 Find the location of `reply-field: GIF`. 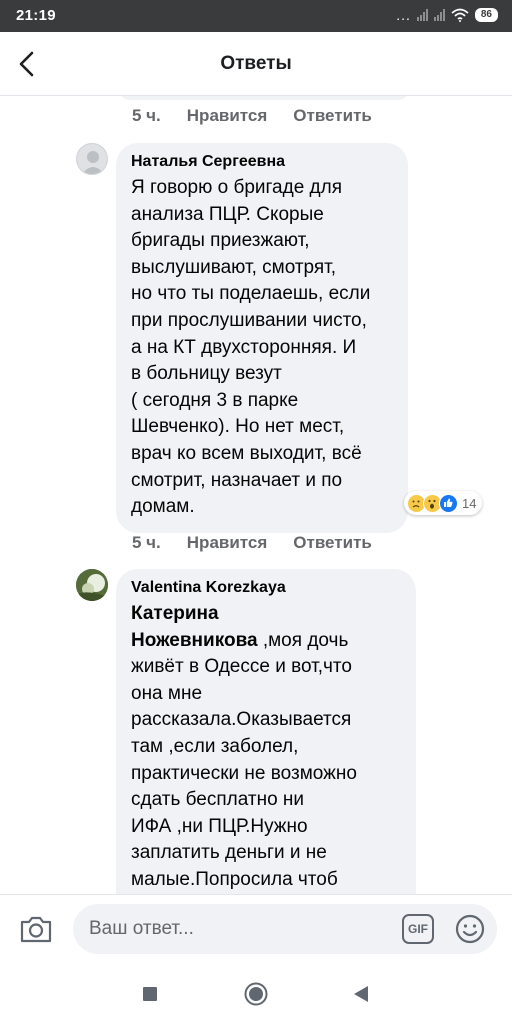

reply-field: GIF is located at coordinates (285, 929).